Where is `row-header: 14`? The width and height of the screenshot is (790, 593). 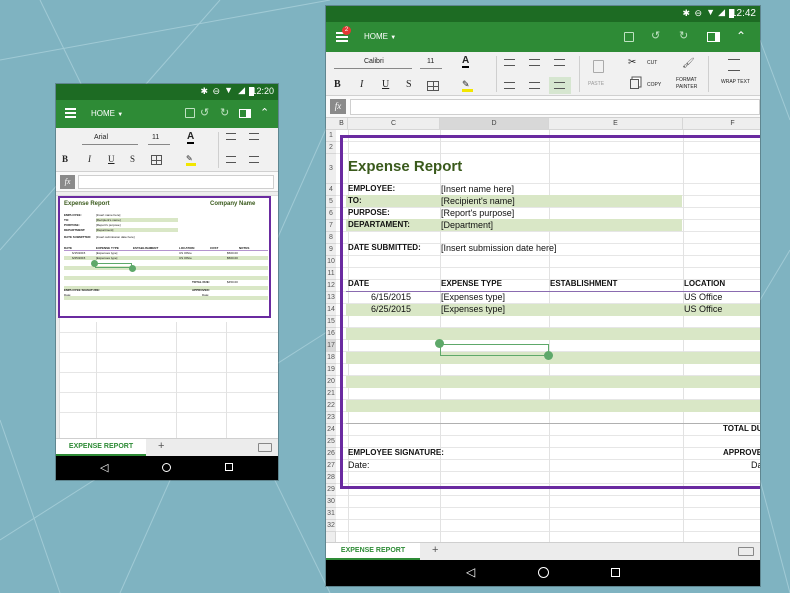
row-header: 14 is located at coordinates (331, 310).